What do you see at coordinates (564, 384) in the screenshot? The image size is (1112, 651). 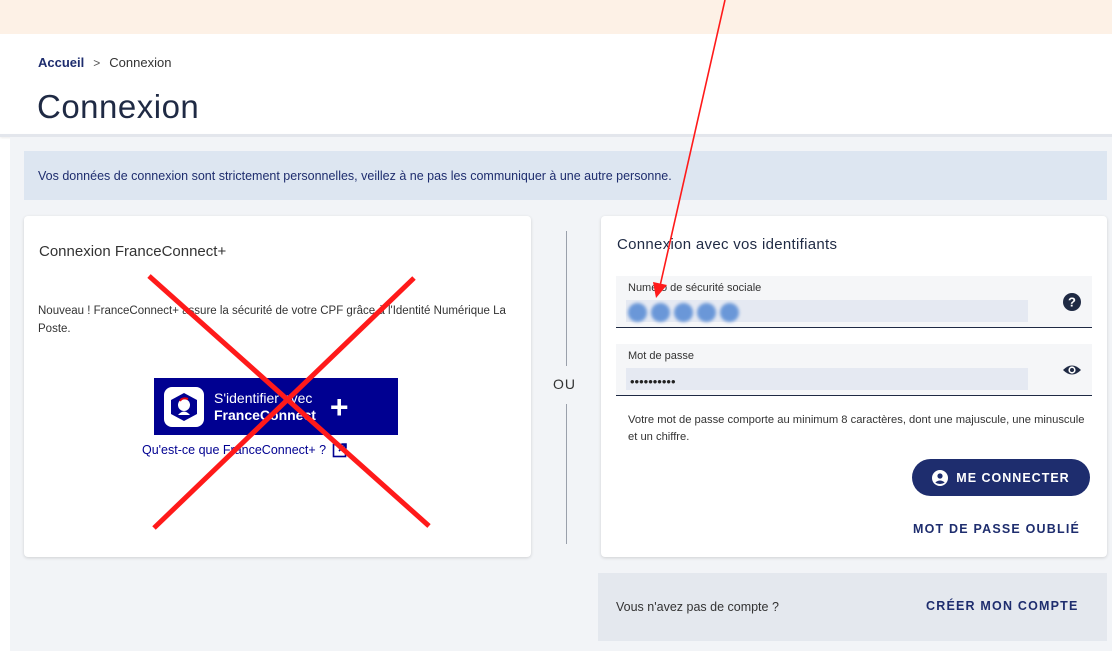 I see `or-label: OU` at bounding box center [564, 384].